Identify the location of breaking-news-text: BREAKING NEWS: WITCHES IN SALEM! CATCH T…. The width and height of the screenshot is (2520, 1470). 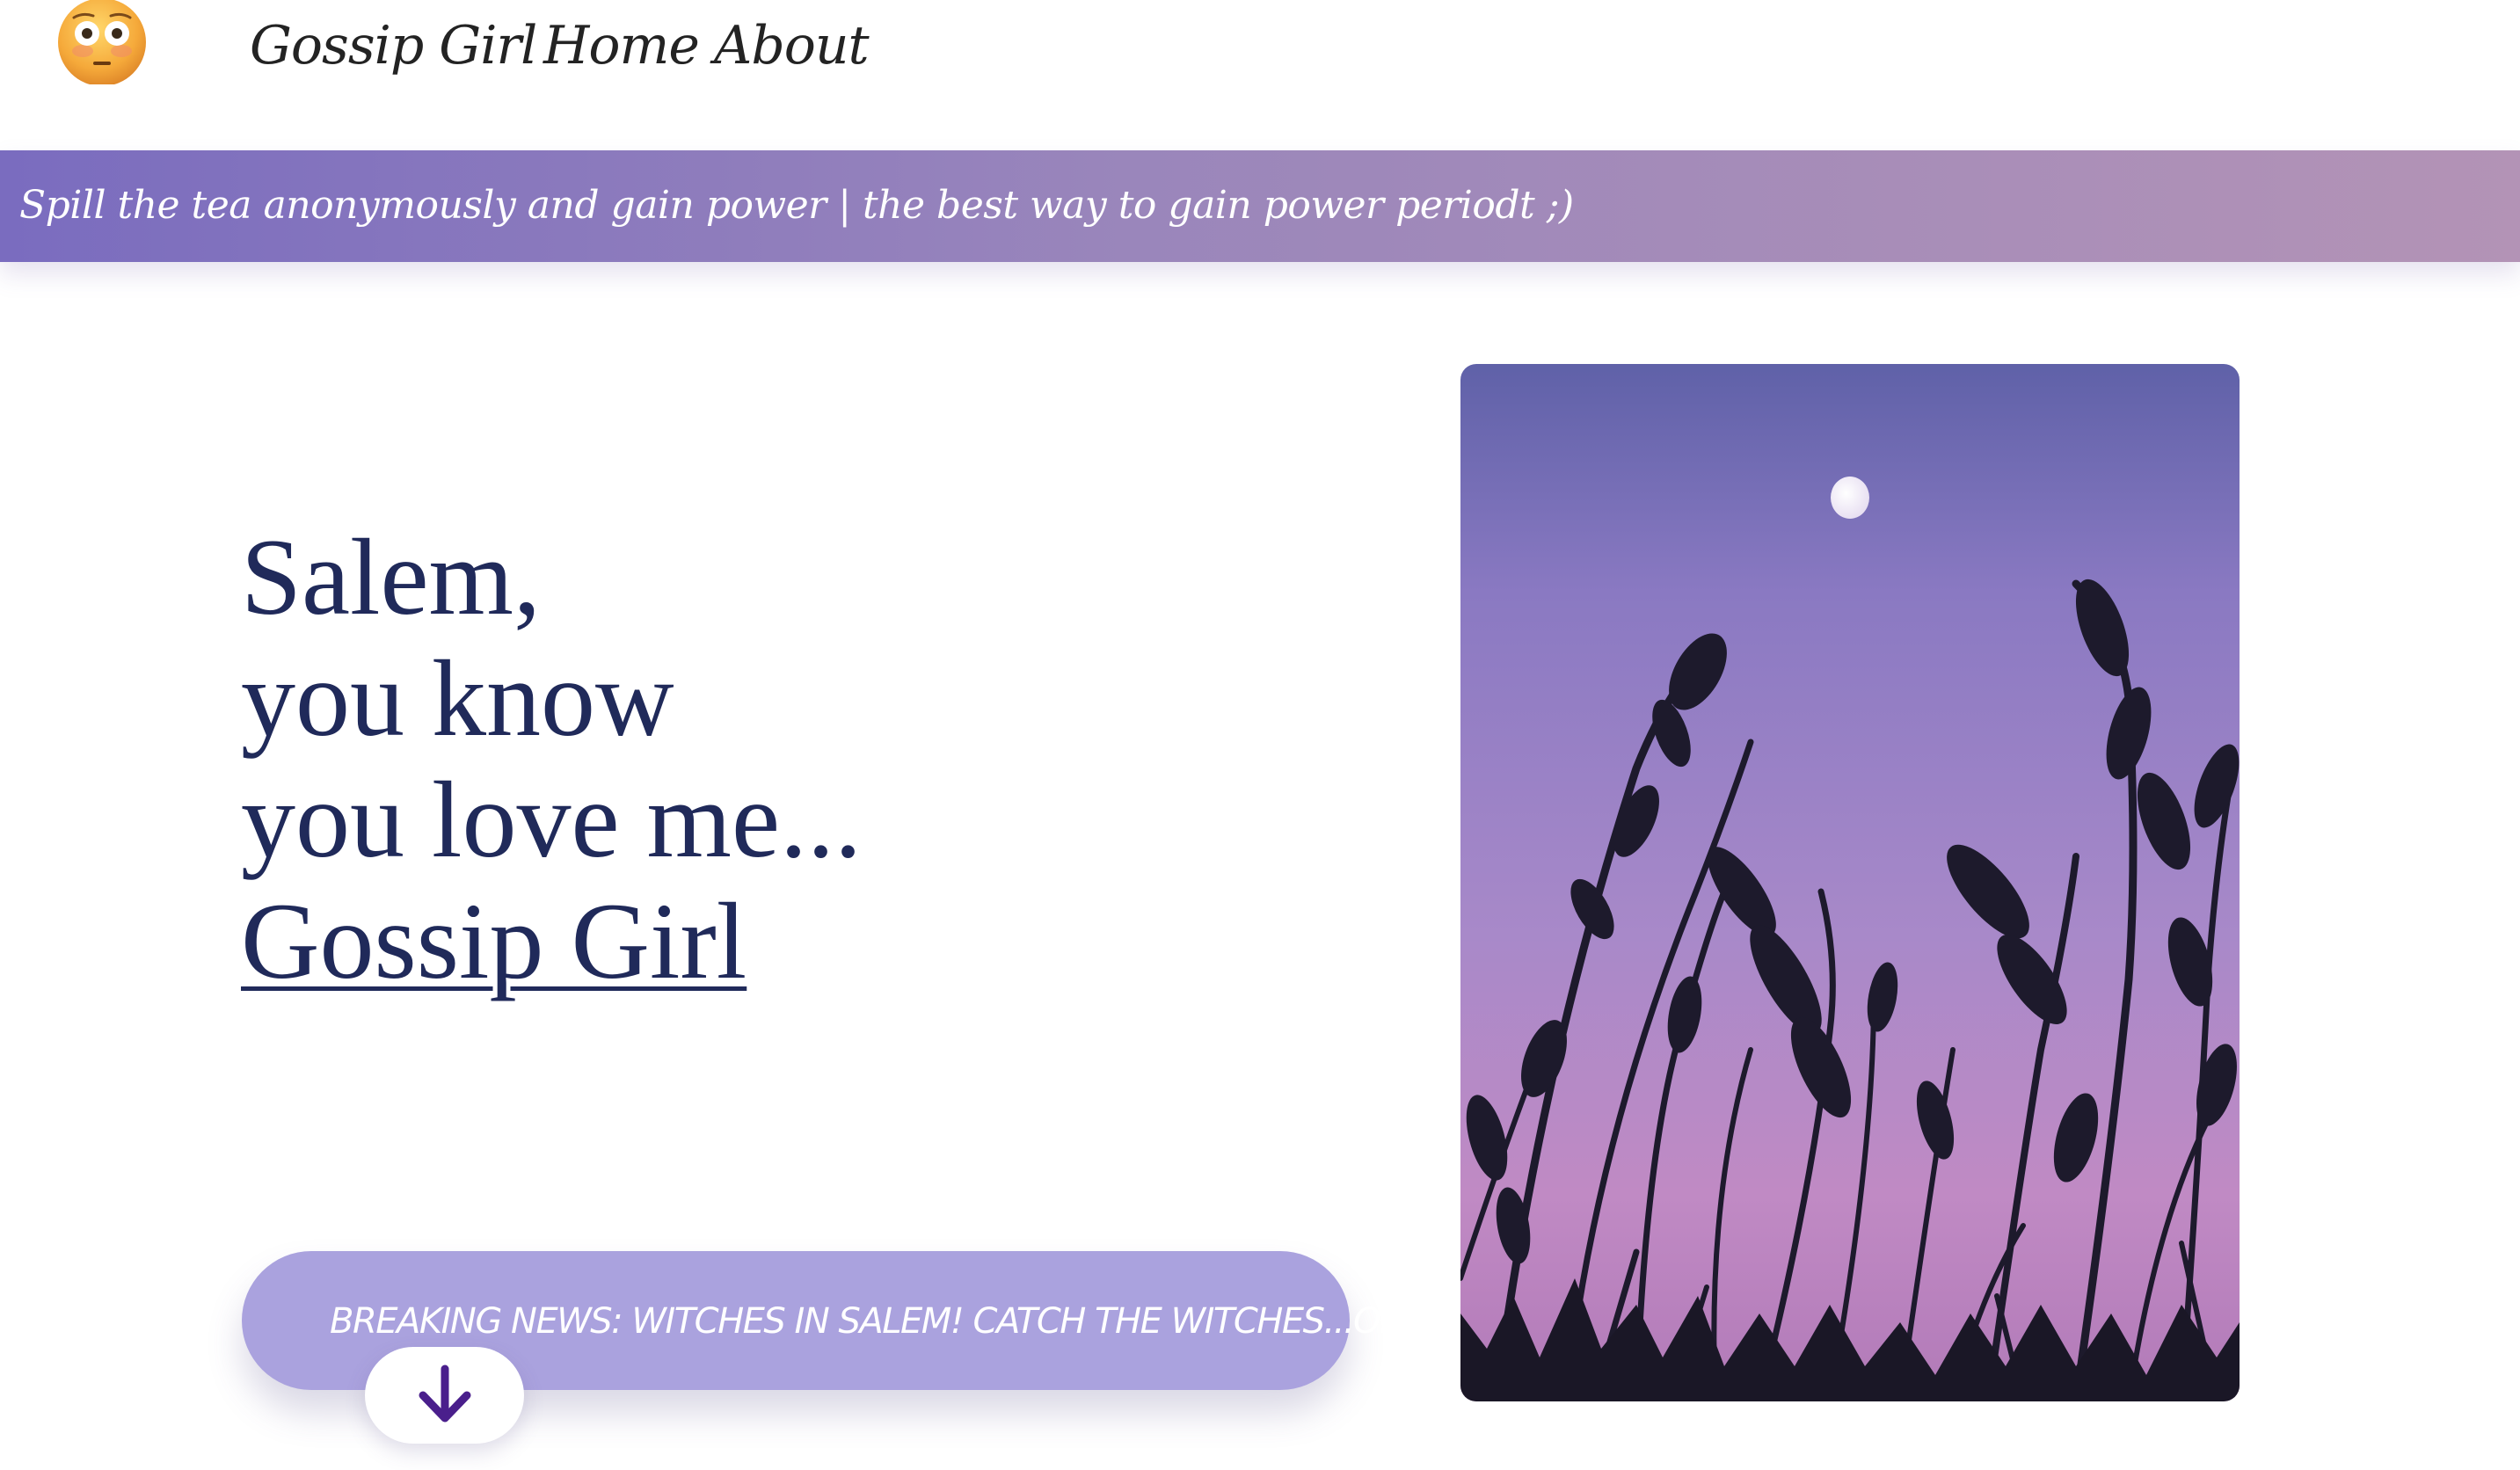
(912, 1321).